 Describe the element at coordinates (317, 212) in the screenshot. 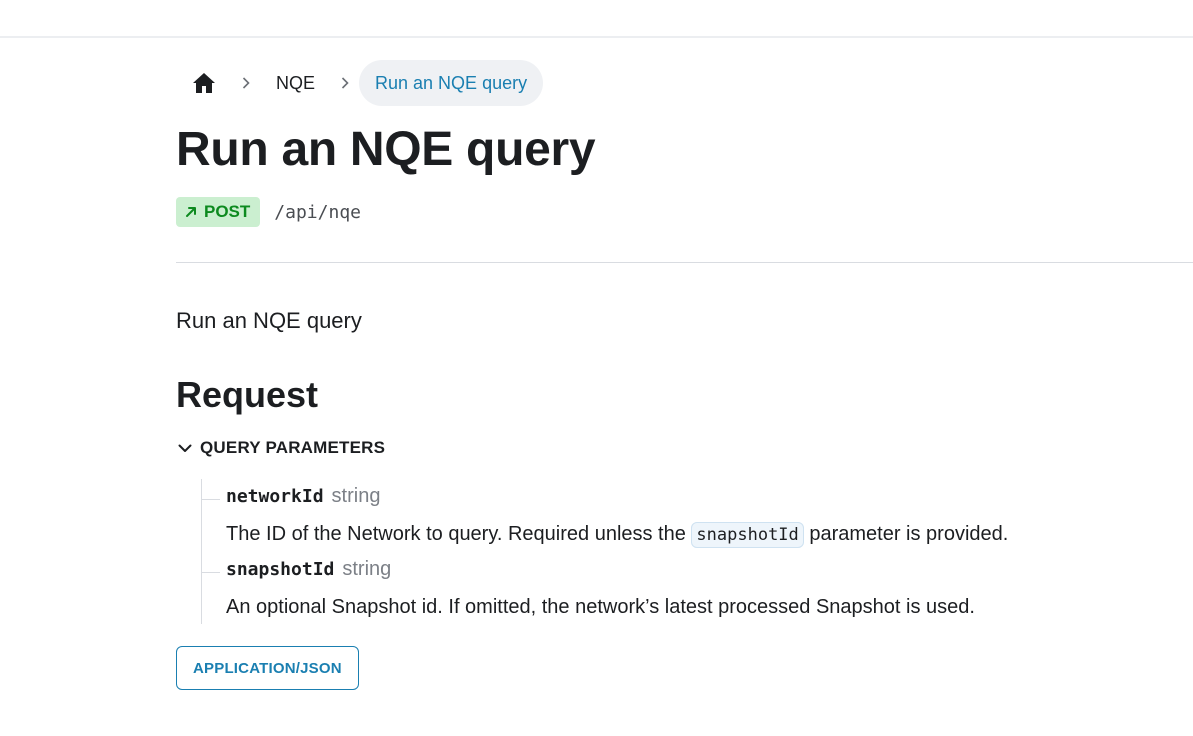

I see `endpoint-path: /api/nqe` at that location.